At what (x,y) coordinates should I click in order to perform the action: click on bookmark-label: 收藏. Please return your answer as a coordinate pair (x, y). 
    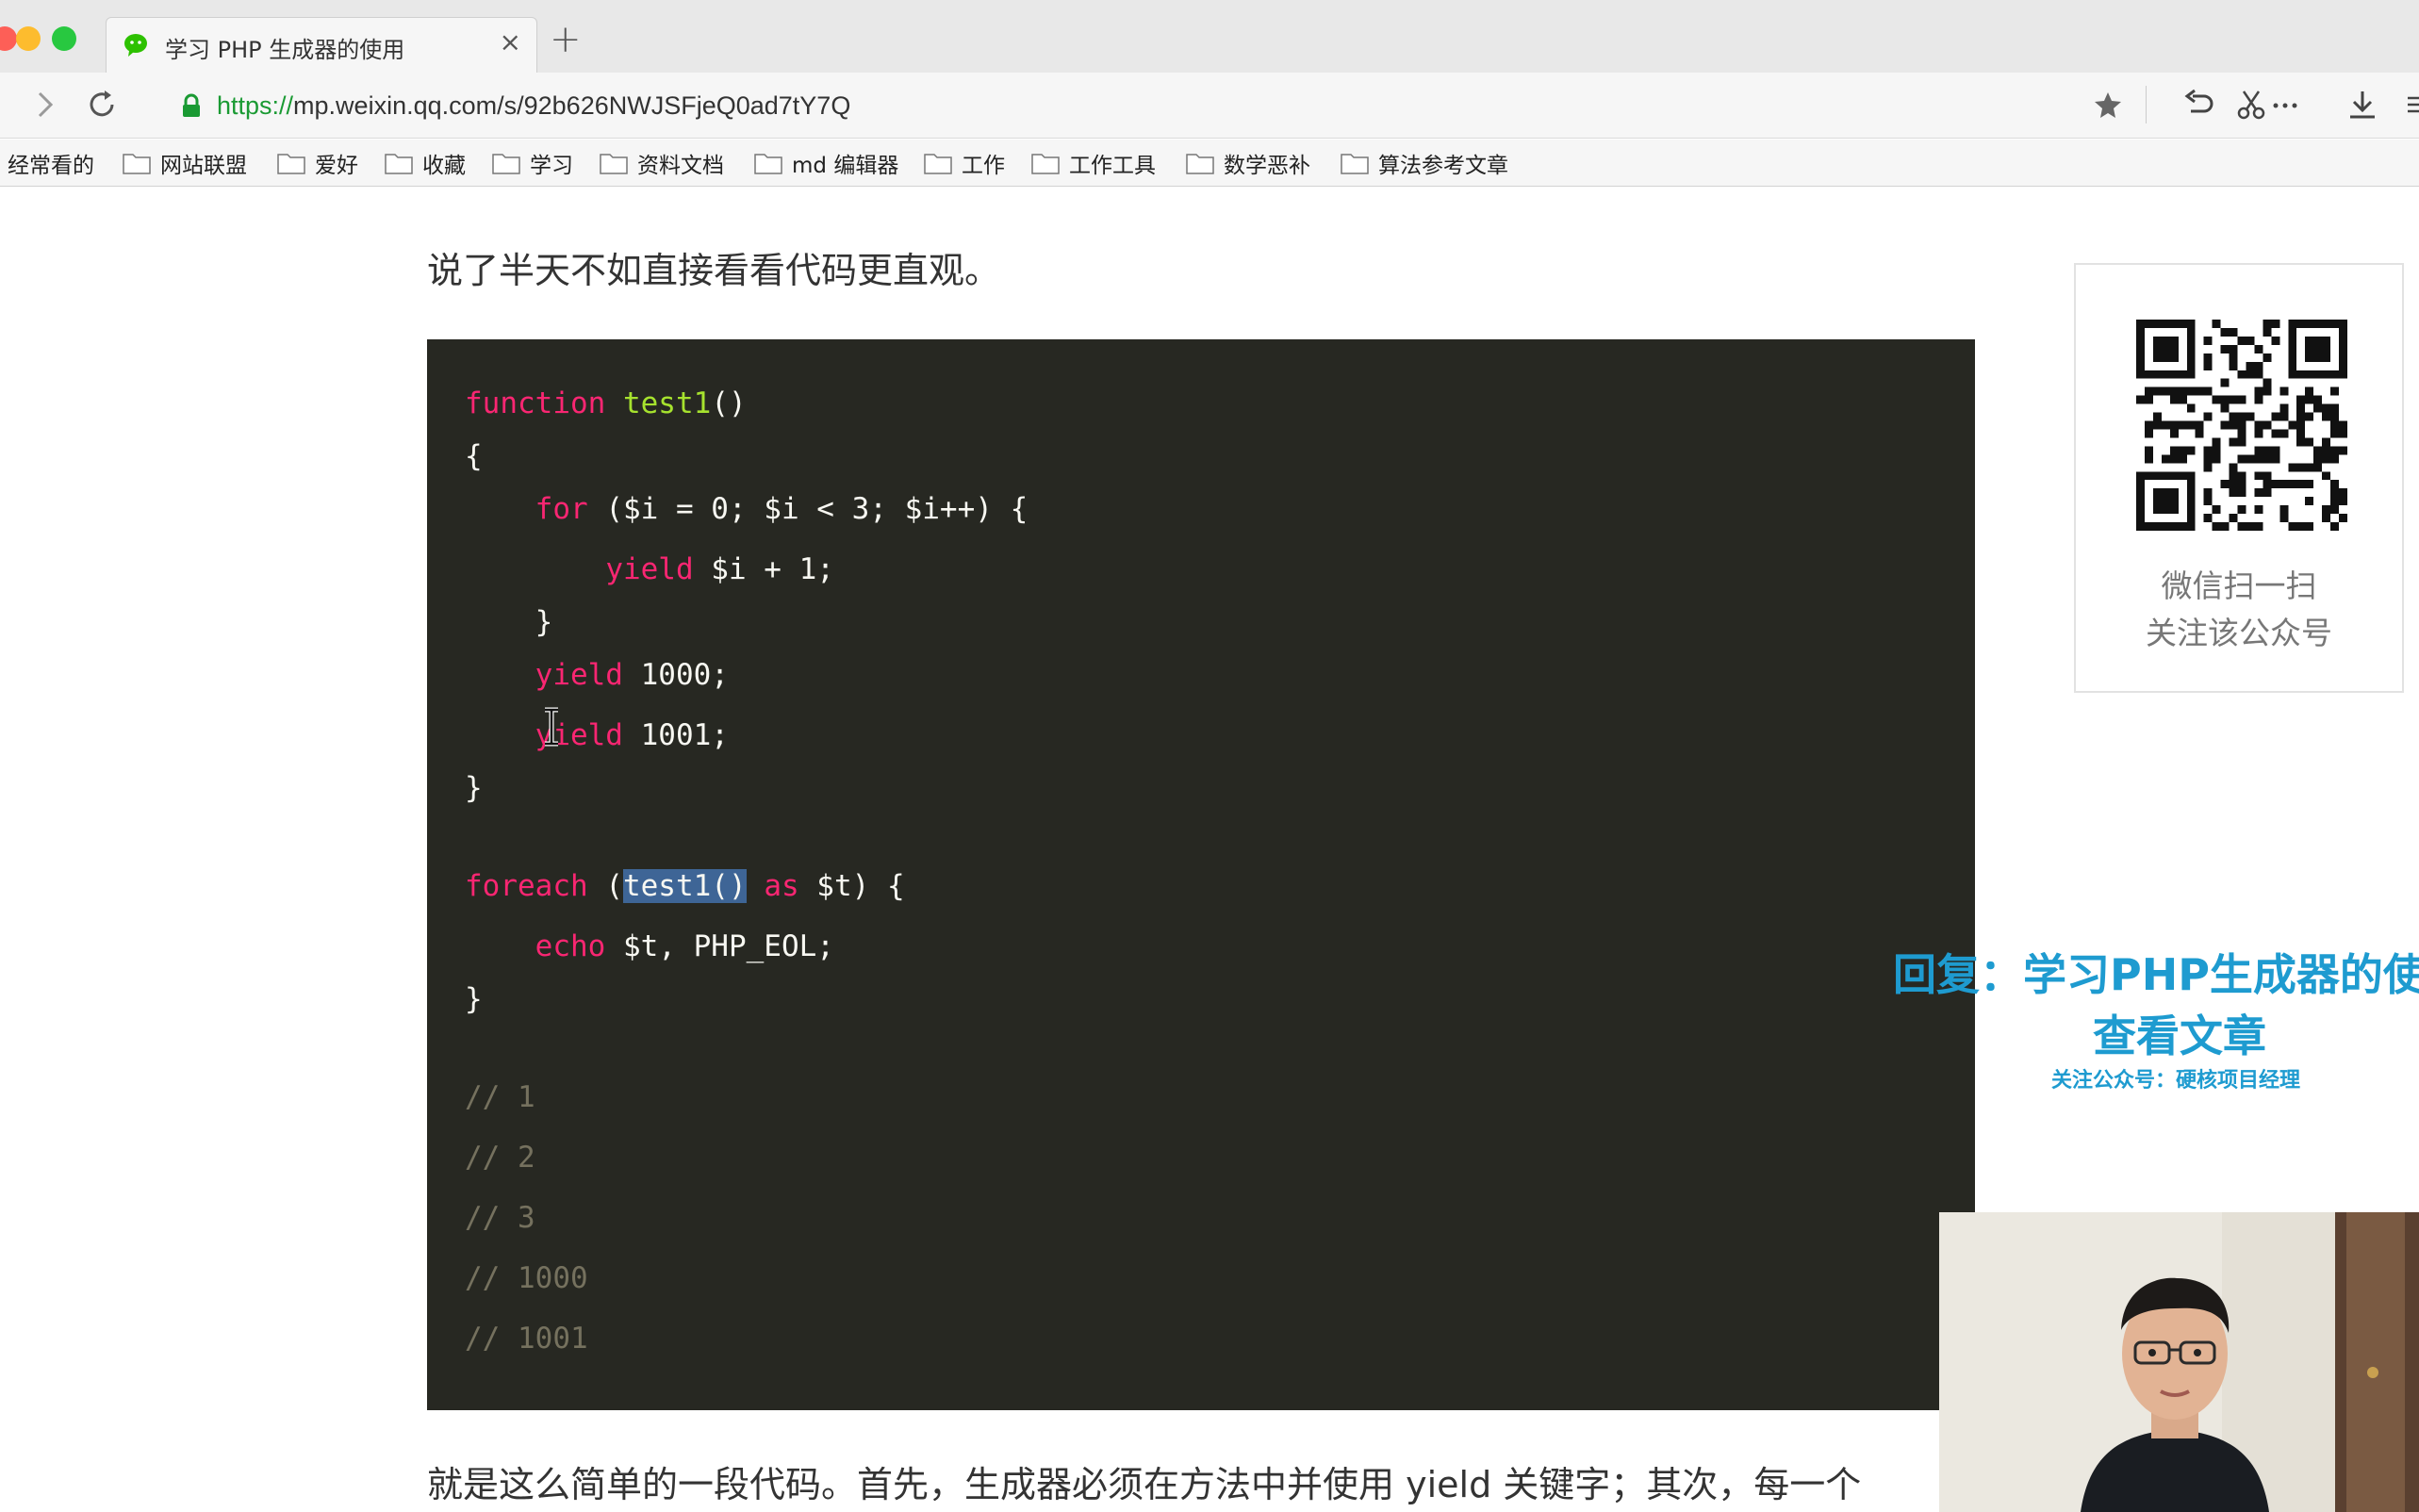
    Looking at the image, I should click on (444, 166).